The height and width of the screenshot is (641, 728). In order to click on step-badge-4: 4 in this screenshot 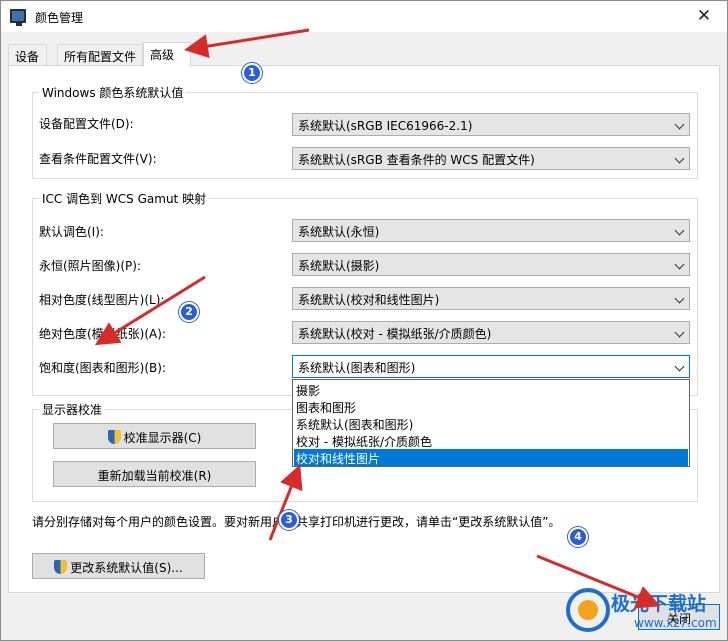, I will do `click(578, 537)`.